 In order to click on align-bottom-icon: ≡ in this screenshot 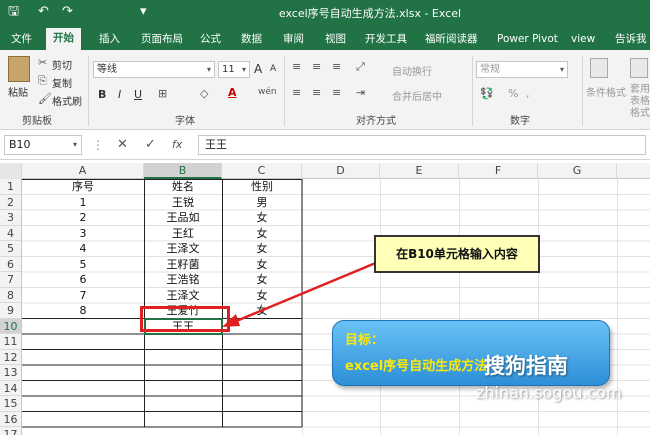, I will do `click(336, 66)`.